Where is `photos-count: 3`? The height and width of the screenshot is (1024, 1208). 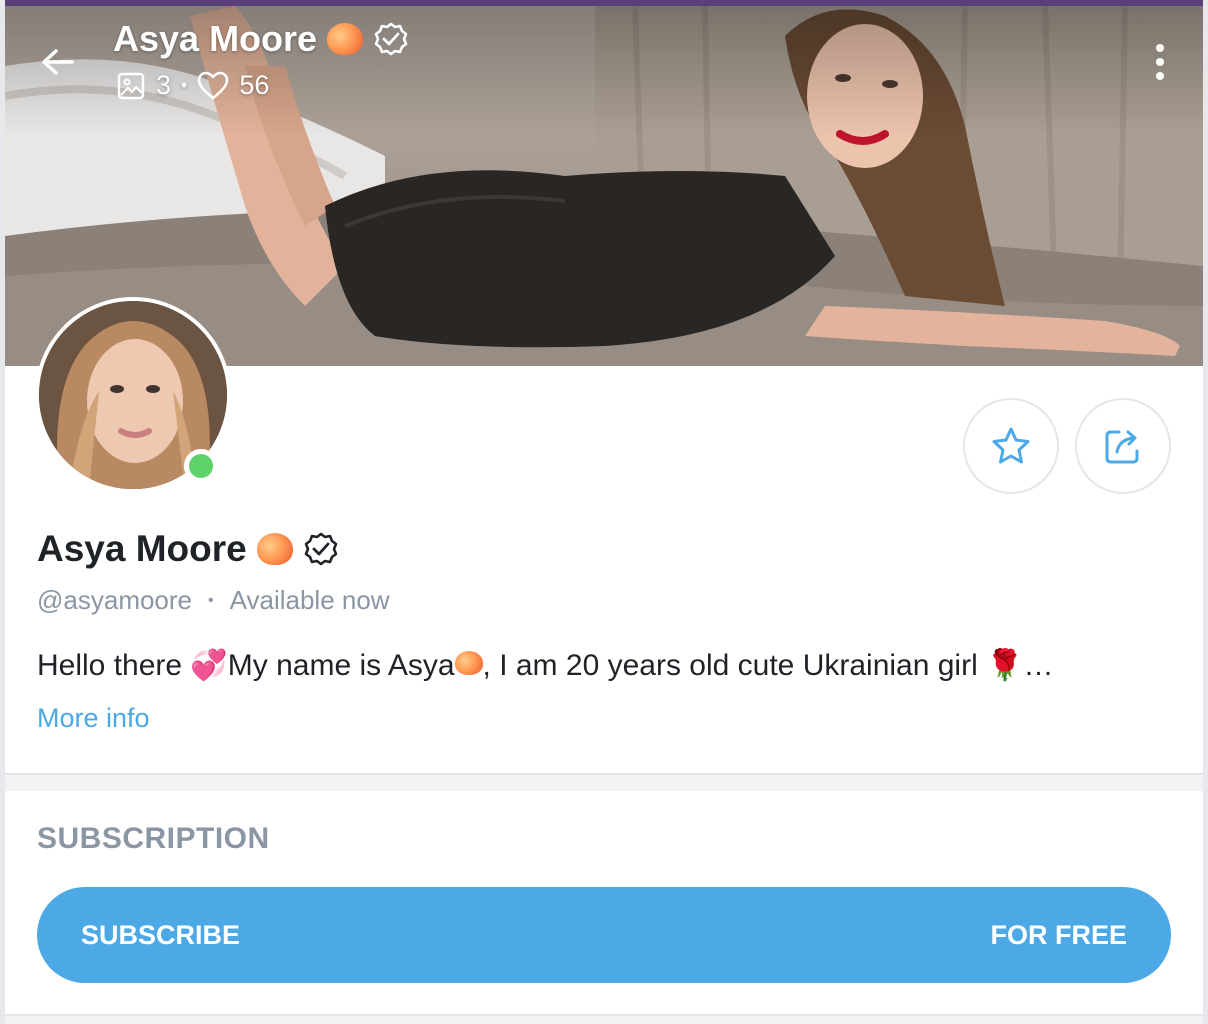
photos-count: 3 is located at coordinates (164, 85).